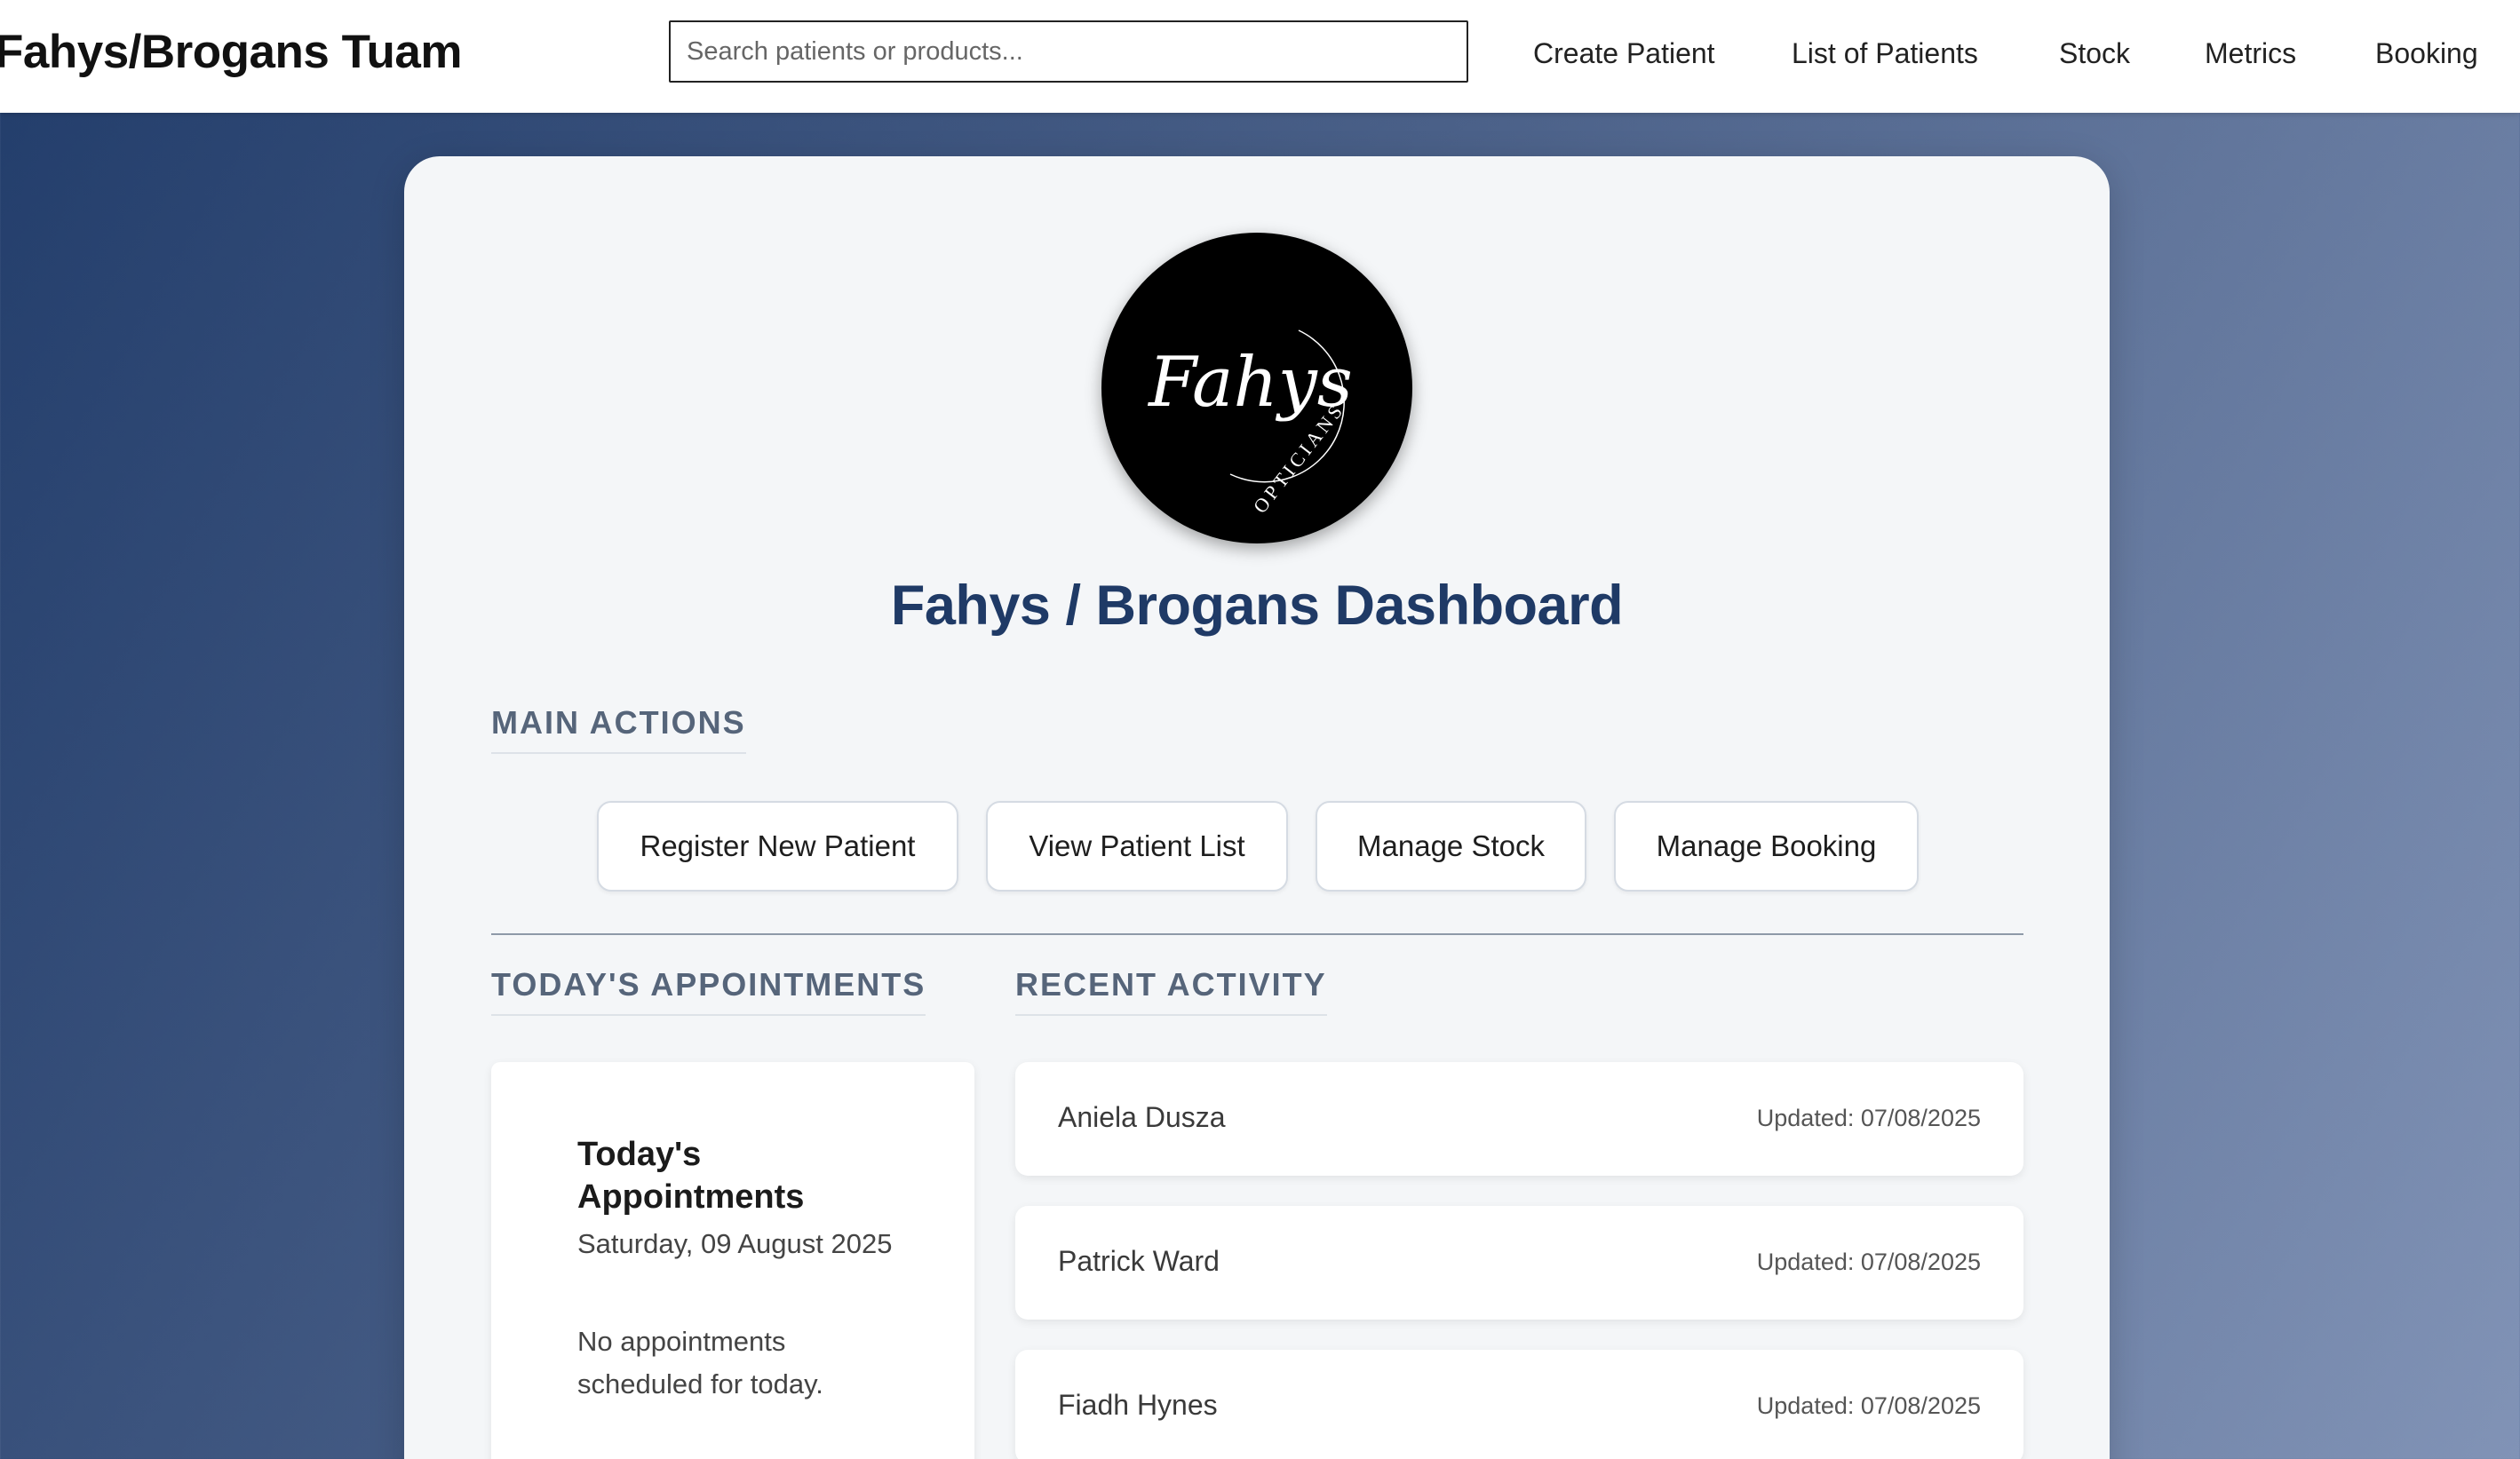 This screenshot has height=1459, width=2520. I want to click on manage-stock-button: Manage Stock, so click(1451, 846).